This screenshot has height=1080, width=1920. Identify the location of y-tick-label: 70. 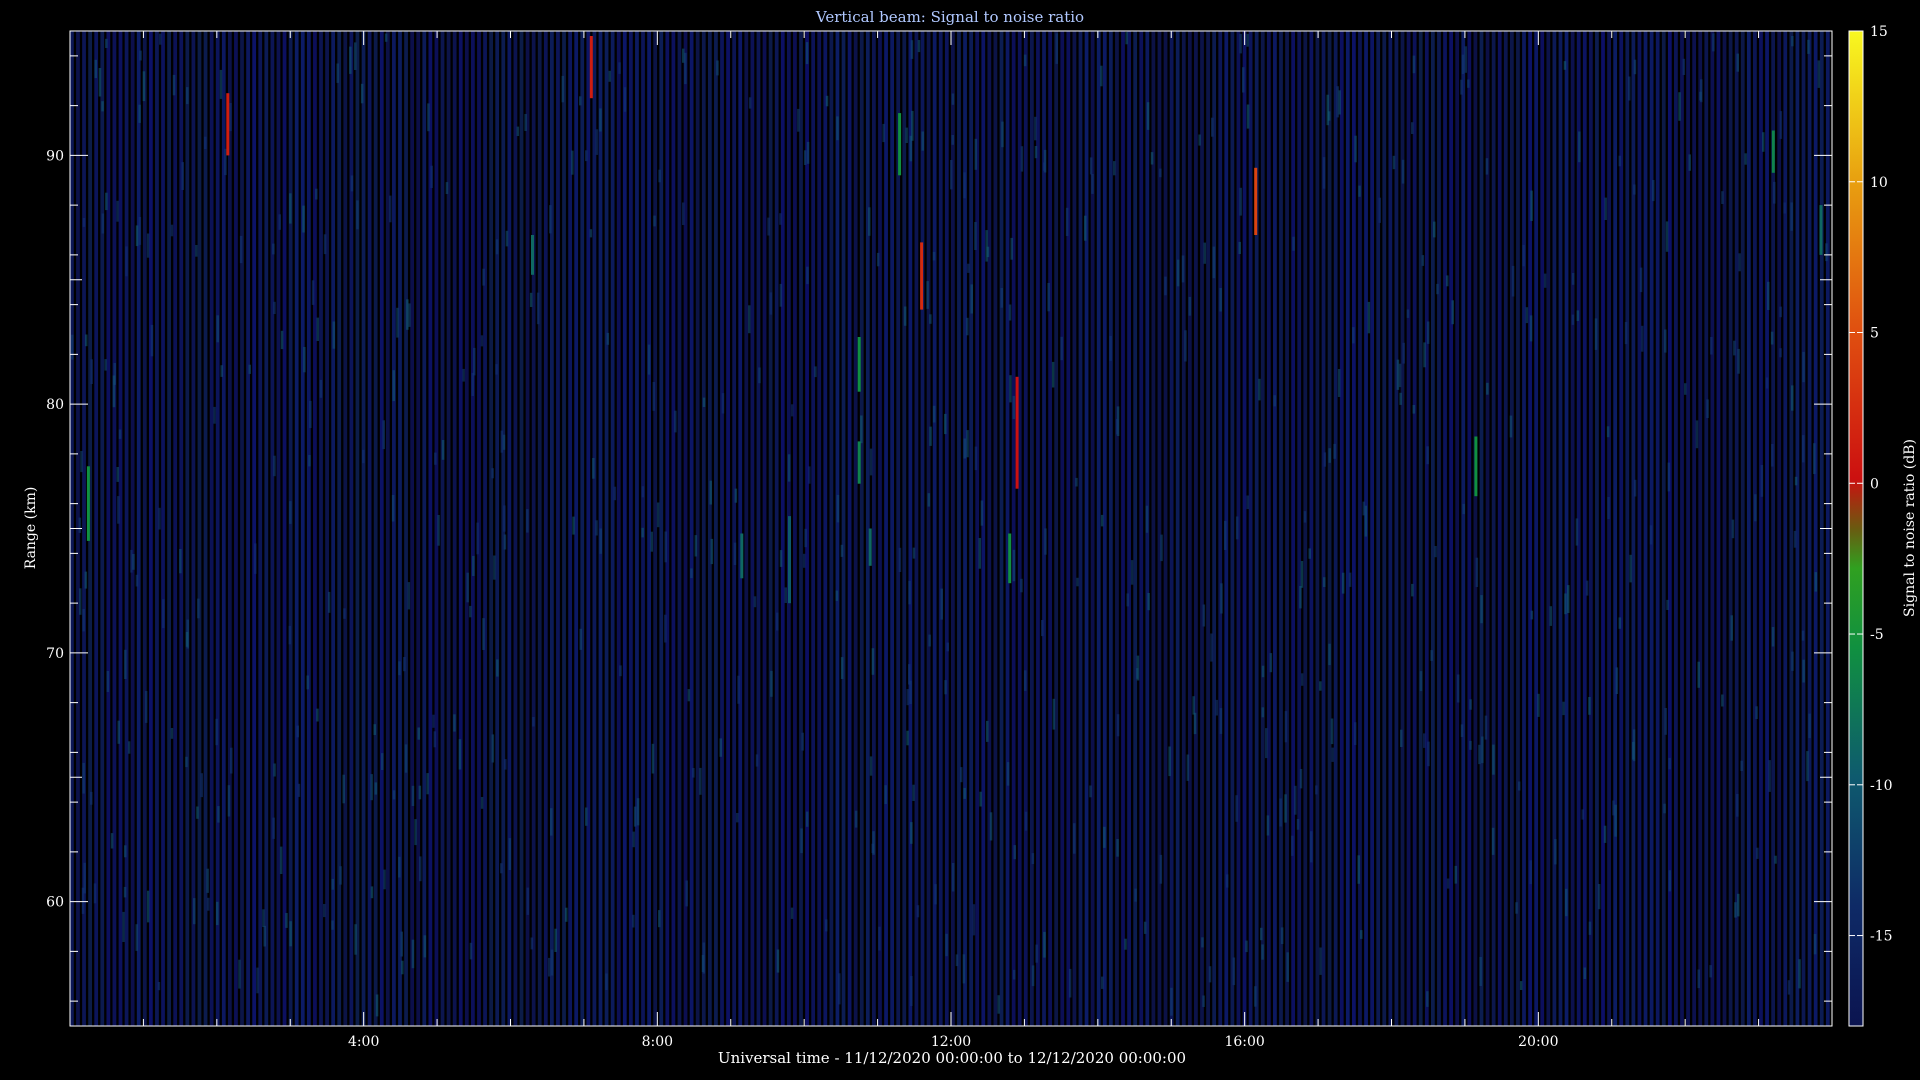
(55, 654).